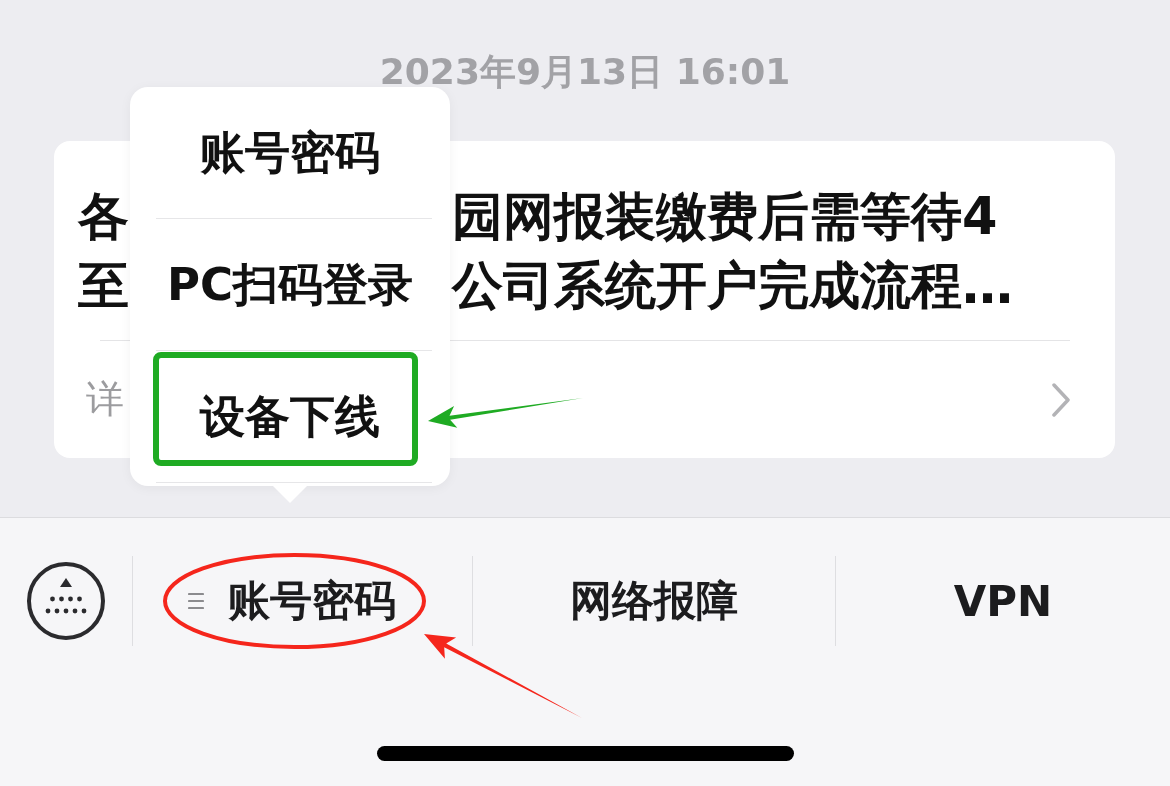 This screenshot has width=1170, height=786. I want to click on keyboard-toggle-icon, so click(66, 601).